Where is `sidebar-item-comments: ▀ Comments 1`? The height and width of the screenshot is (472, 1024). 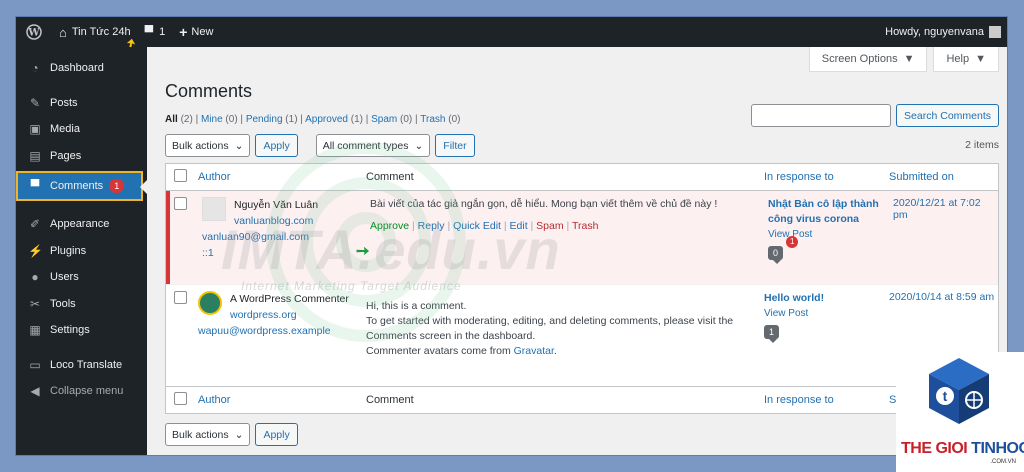
sidebar-item-comments: ▀ Comments 1 is located at coordinates (81, 186).